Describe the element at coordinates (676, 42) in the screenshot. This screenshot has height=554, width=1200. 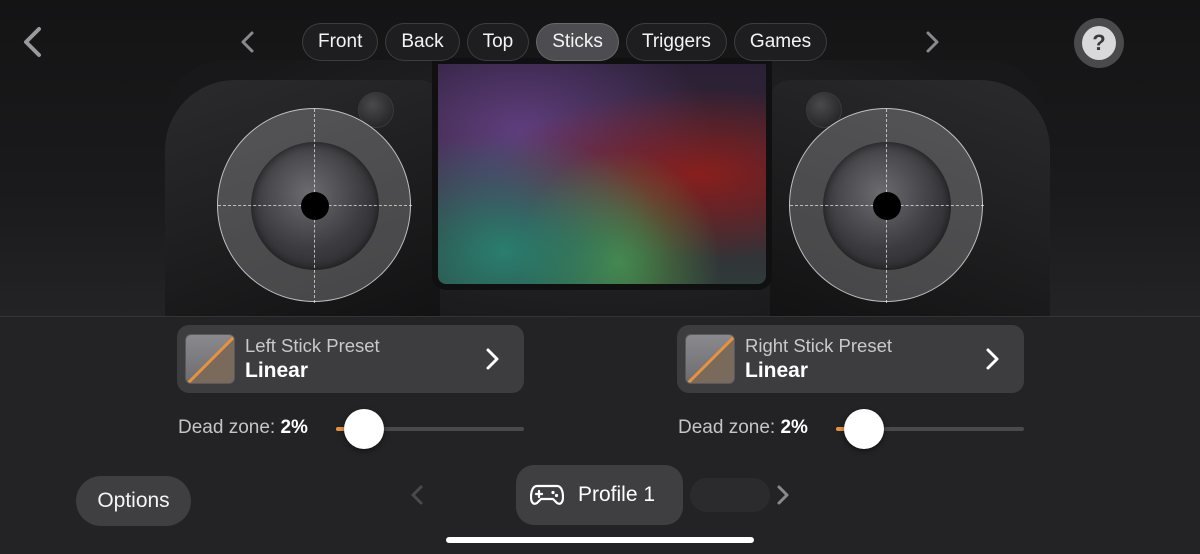
I see `tab-triggers: Triggers` at that location.